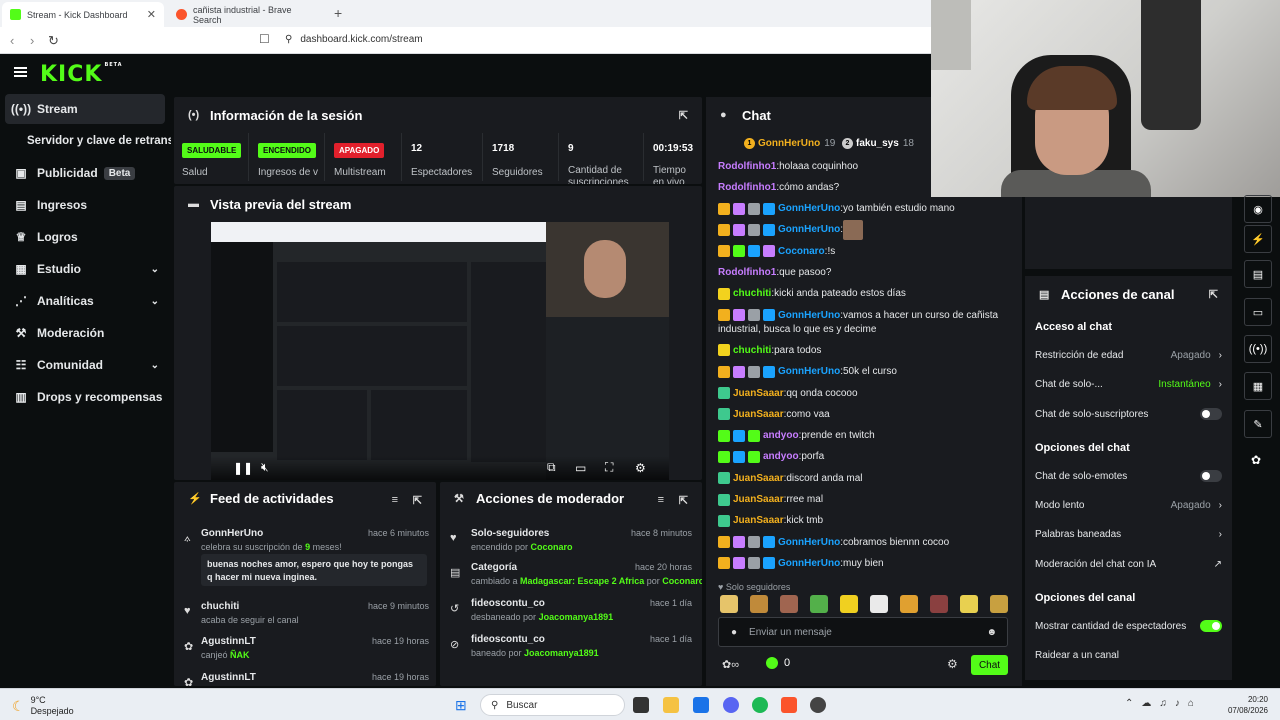 This screenshot has height=720, width=1280. I want to click on file-explorer-icon, so click(671, 705).